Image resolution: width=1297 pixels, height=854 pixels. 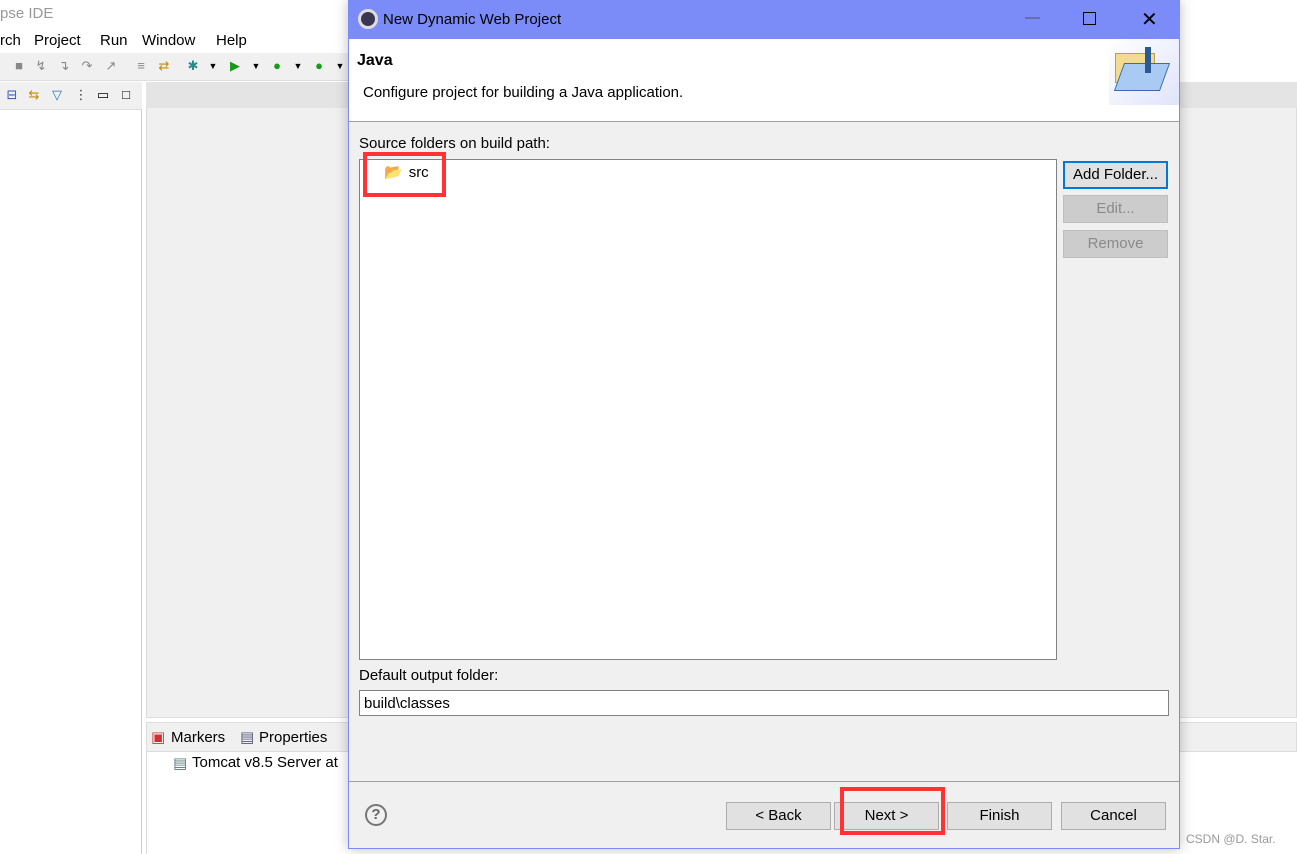 I want to click on link-editor-icon: ⇆, so click(x=34, y=95).